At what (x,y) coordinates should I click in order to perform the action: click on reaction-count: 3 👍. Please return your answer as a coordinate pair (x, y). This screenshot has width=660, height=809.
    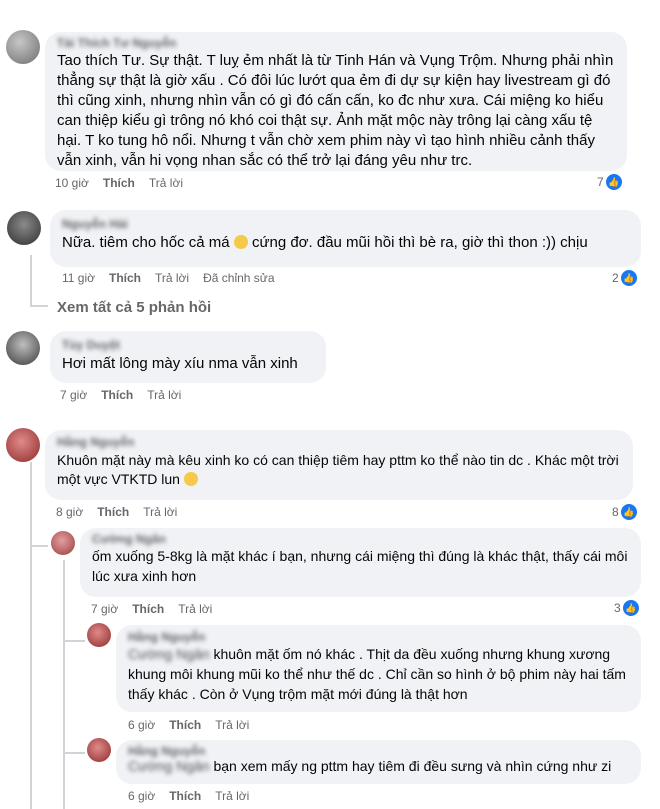
    Looking at the image, I should click on (626, 608).